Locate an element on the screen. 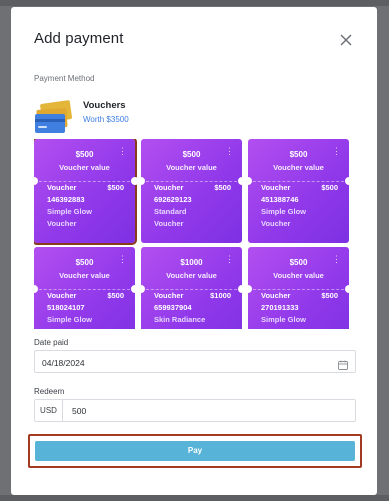 This screenshot has width=389, height=501. voucher-code: 659937904 is located at coordinates (173, 307).